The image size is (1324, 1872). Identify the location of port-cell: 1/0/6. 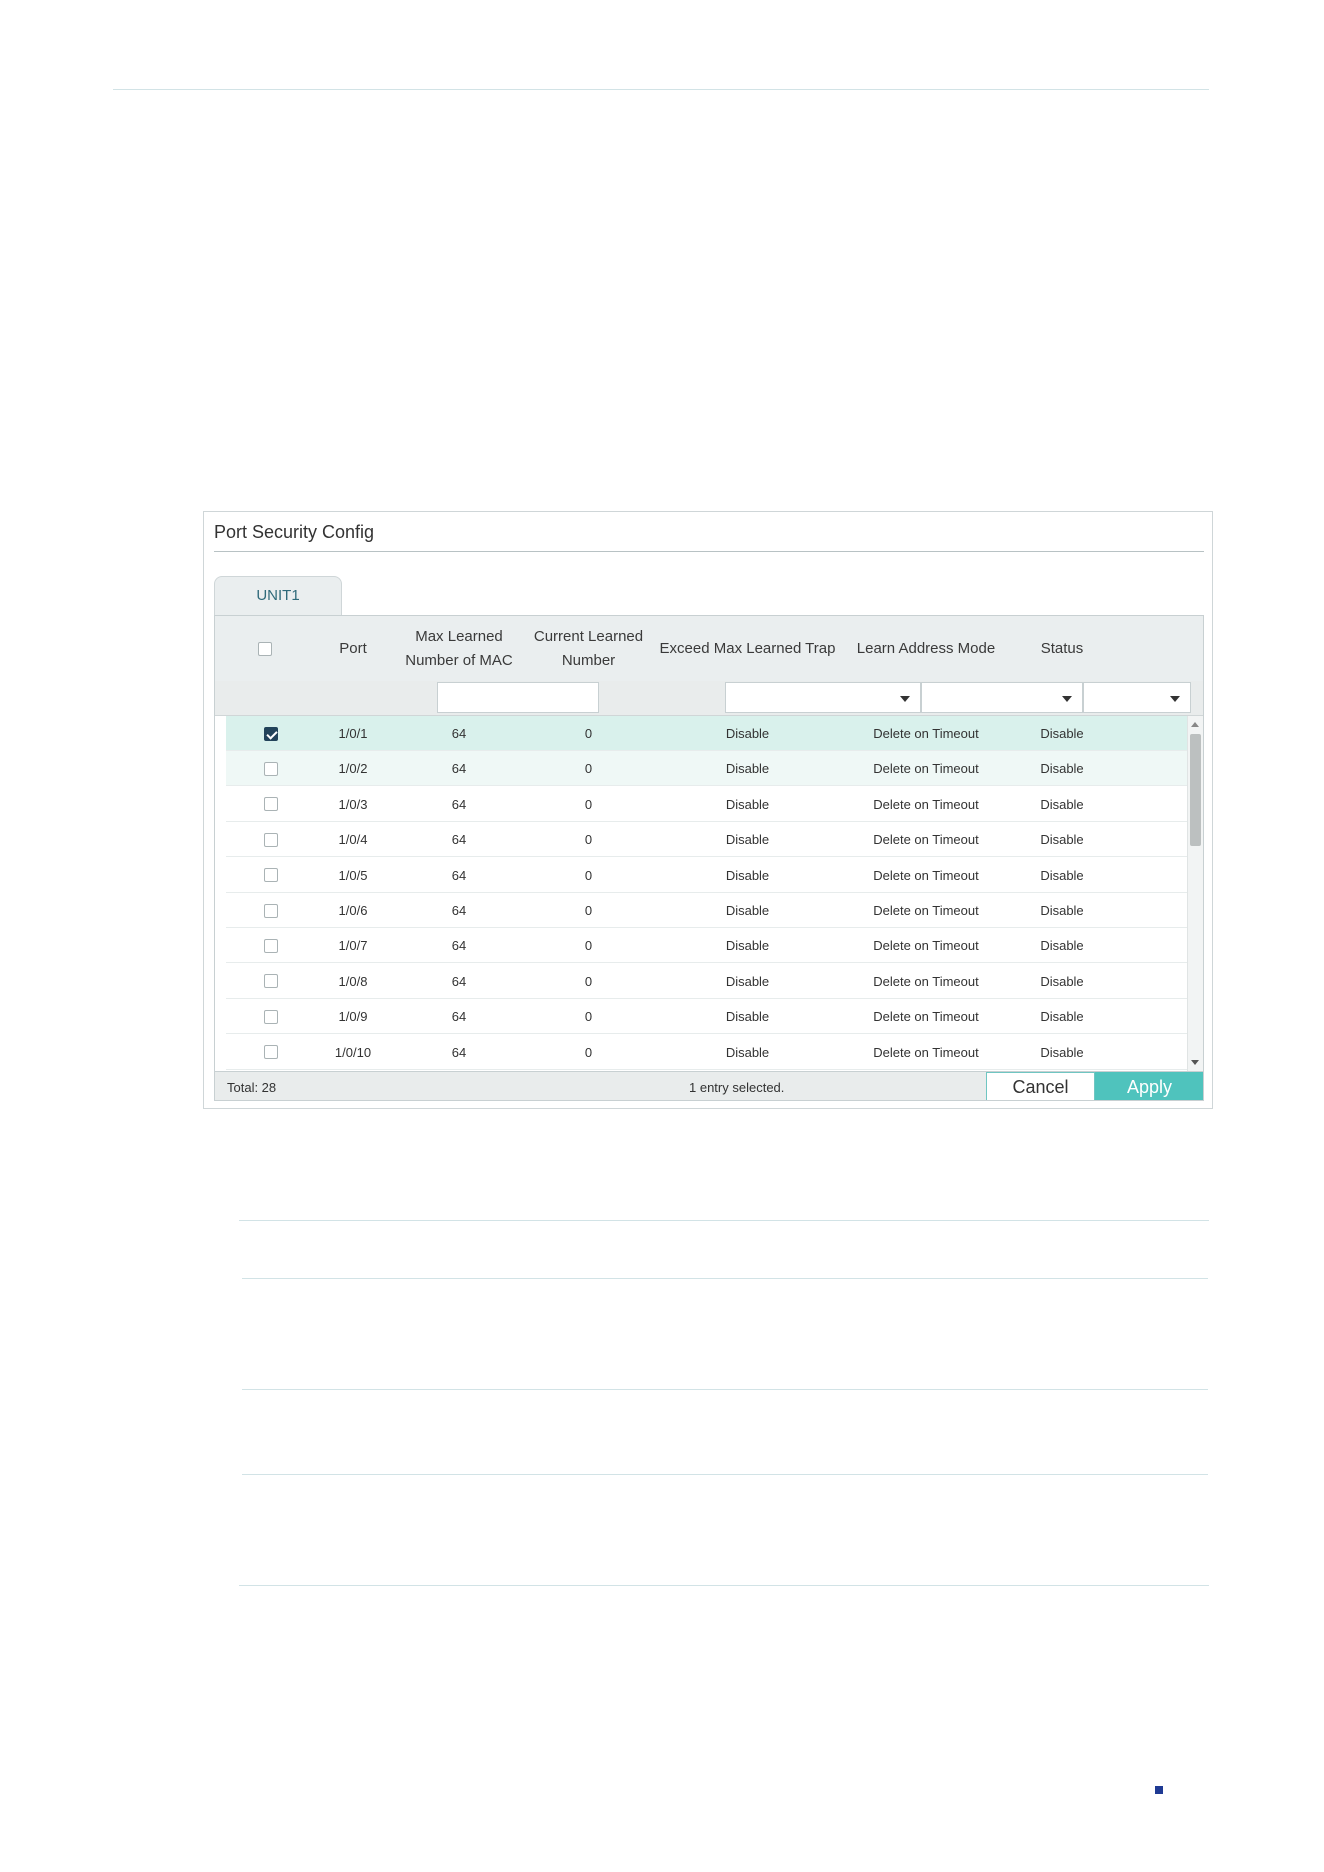
(353, 910).